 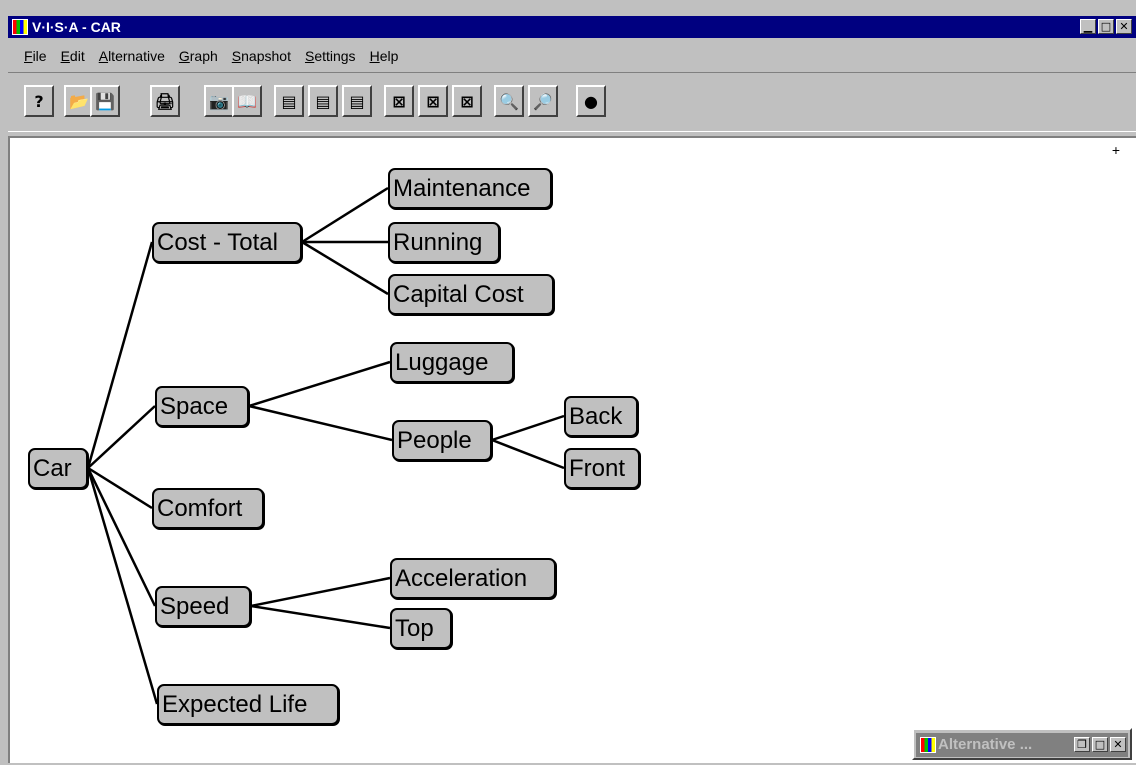 I want to click on edge-people-back, so click(x=528, y=428).